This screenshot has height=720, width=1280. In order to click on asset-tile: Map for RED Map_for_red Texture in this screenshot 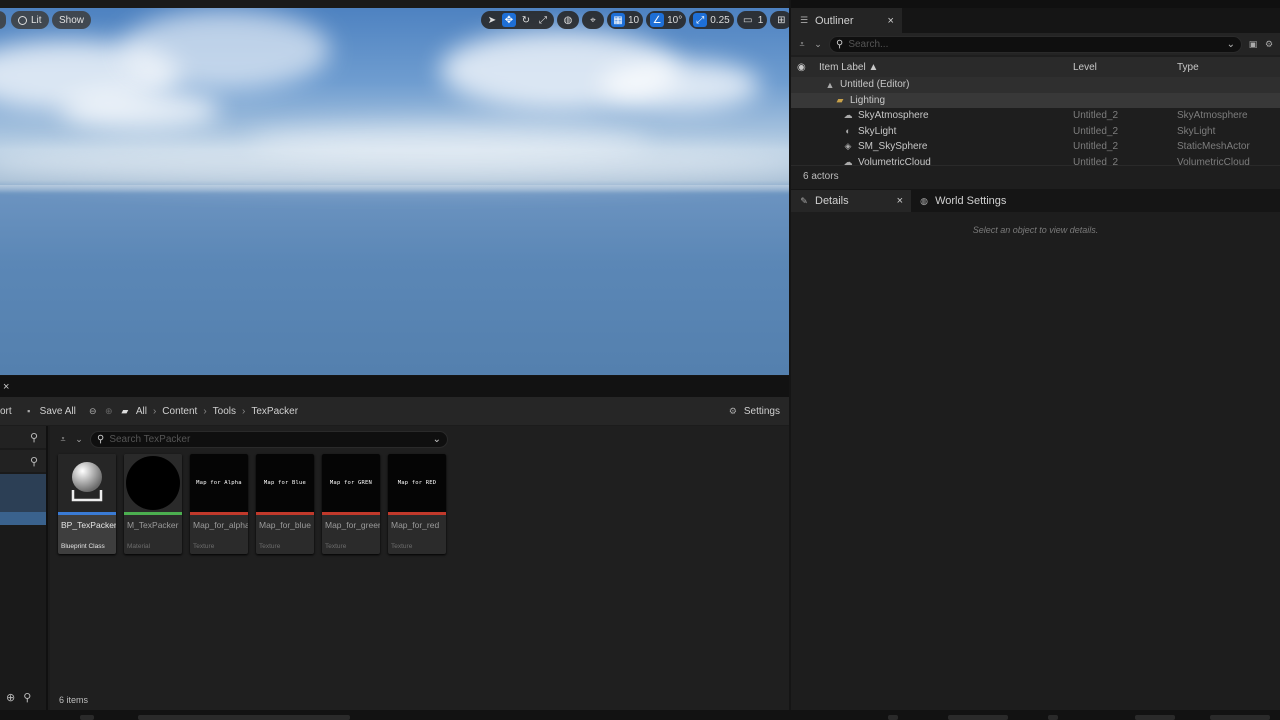, I will do `click(417, 504)`.